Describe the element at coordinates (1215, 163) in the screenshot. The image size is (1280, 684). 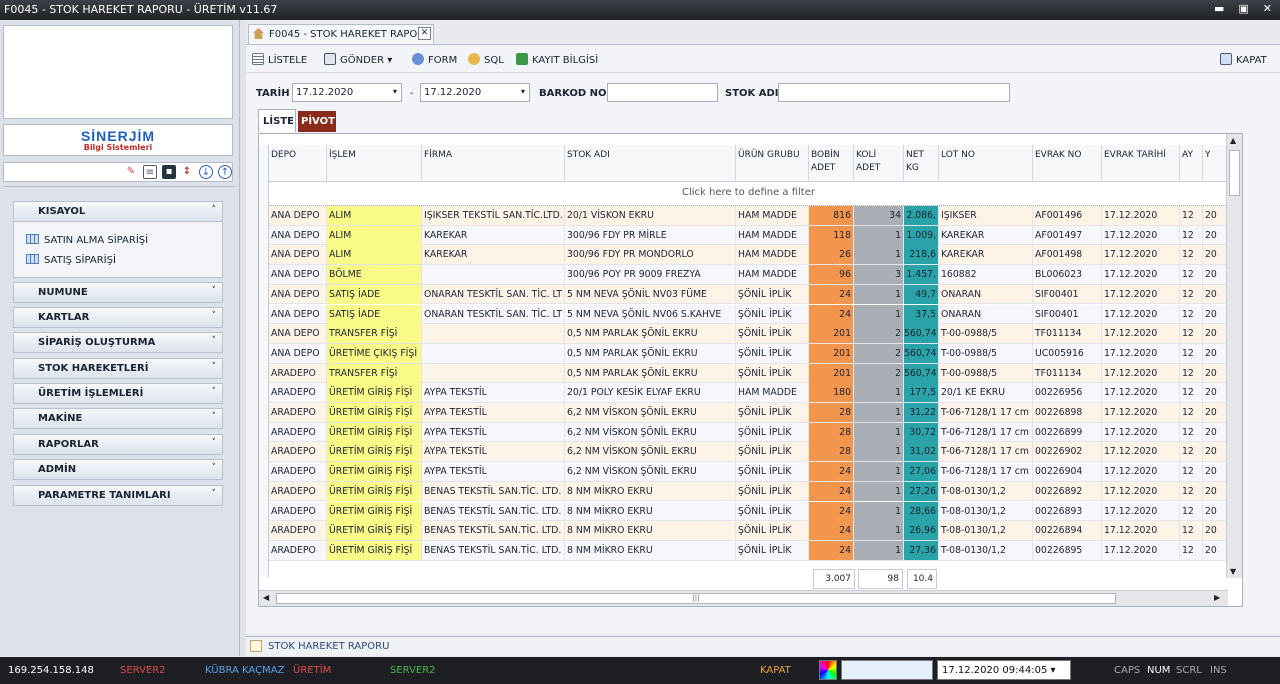
I see `column-header: Y` at that location.